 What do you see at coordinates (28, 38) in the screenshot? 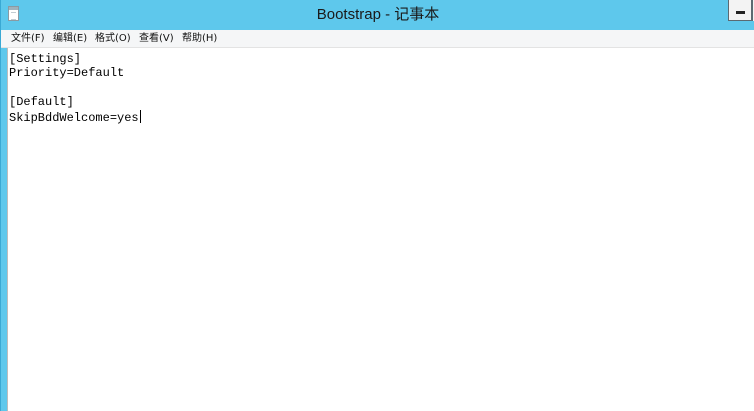
I see `menu-file: 文件(F)` at bounding box center [28, 38].